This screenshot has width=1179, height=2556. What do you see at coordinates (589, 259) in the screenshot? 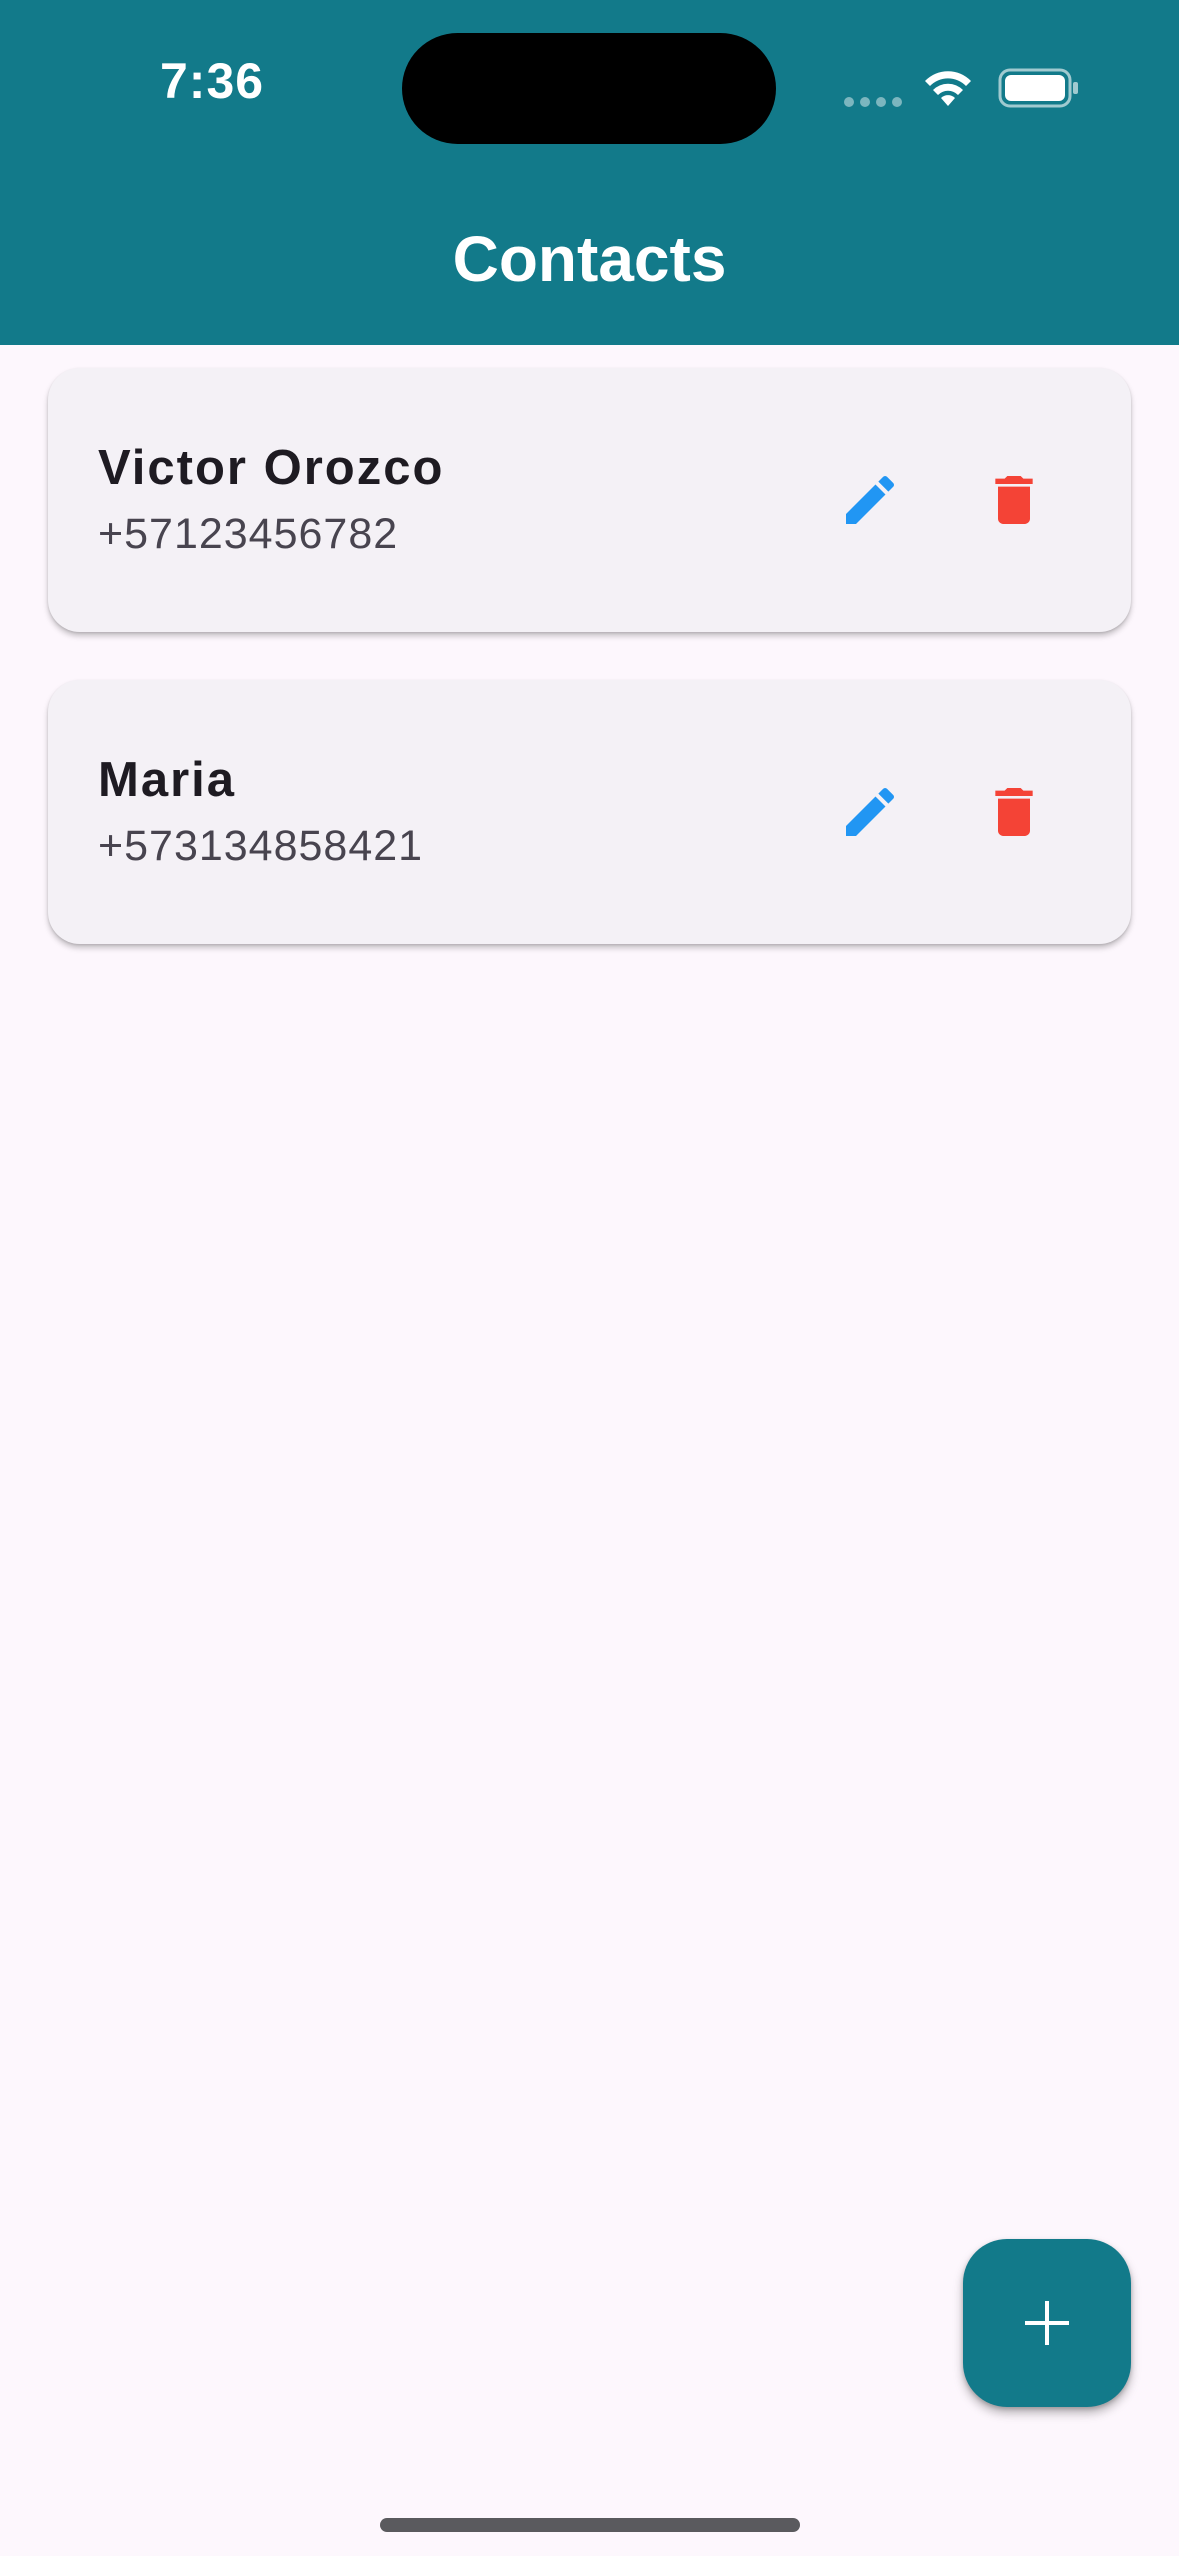
I see `page-title: Contacts` at bounding box center [589, 259].